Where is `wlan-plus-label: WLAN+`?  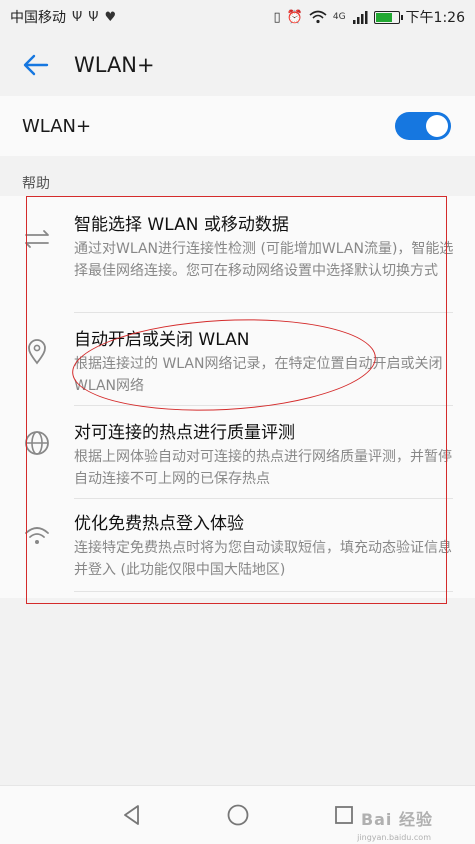
wlan-plus-label: WLAN+ is located at coordinates (57, 126).